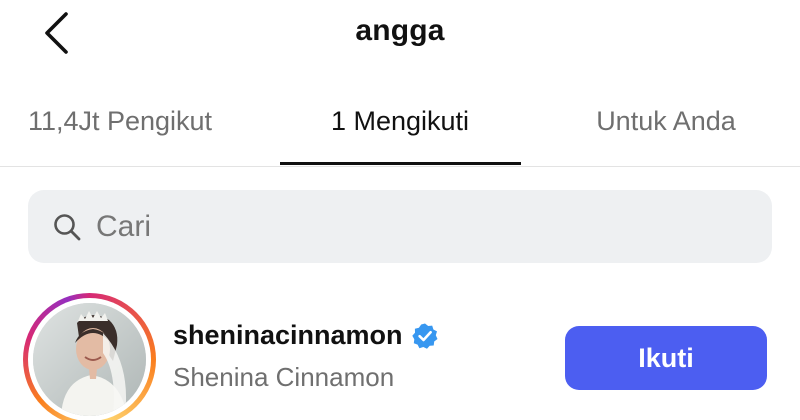 Image resolution: width=800 pixels, height=420 pixels. I want to click on full-name: Shenina Cinnamon, so click(284, 377).